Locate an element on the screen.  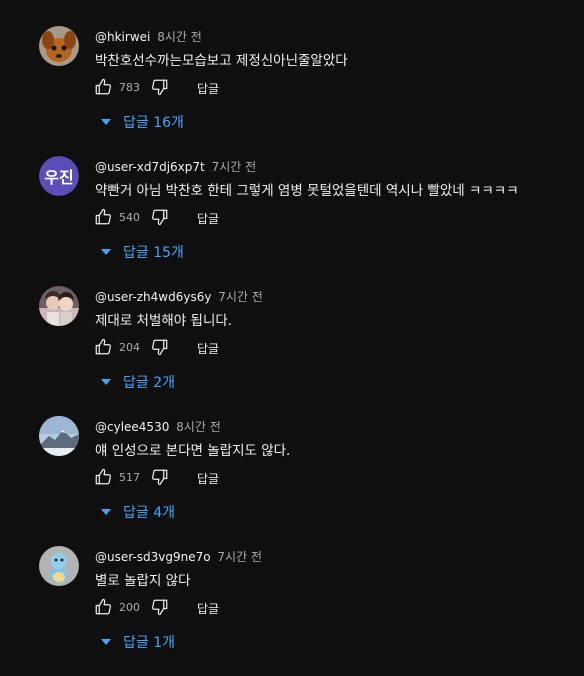
replies-label: 답글 16개 is located at coordinates (153, 123).